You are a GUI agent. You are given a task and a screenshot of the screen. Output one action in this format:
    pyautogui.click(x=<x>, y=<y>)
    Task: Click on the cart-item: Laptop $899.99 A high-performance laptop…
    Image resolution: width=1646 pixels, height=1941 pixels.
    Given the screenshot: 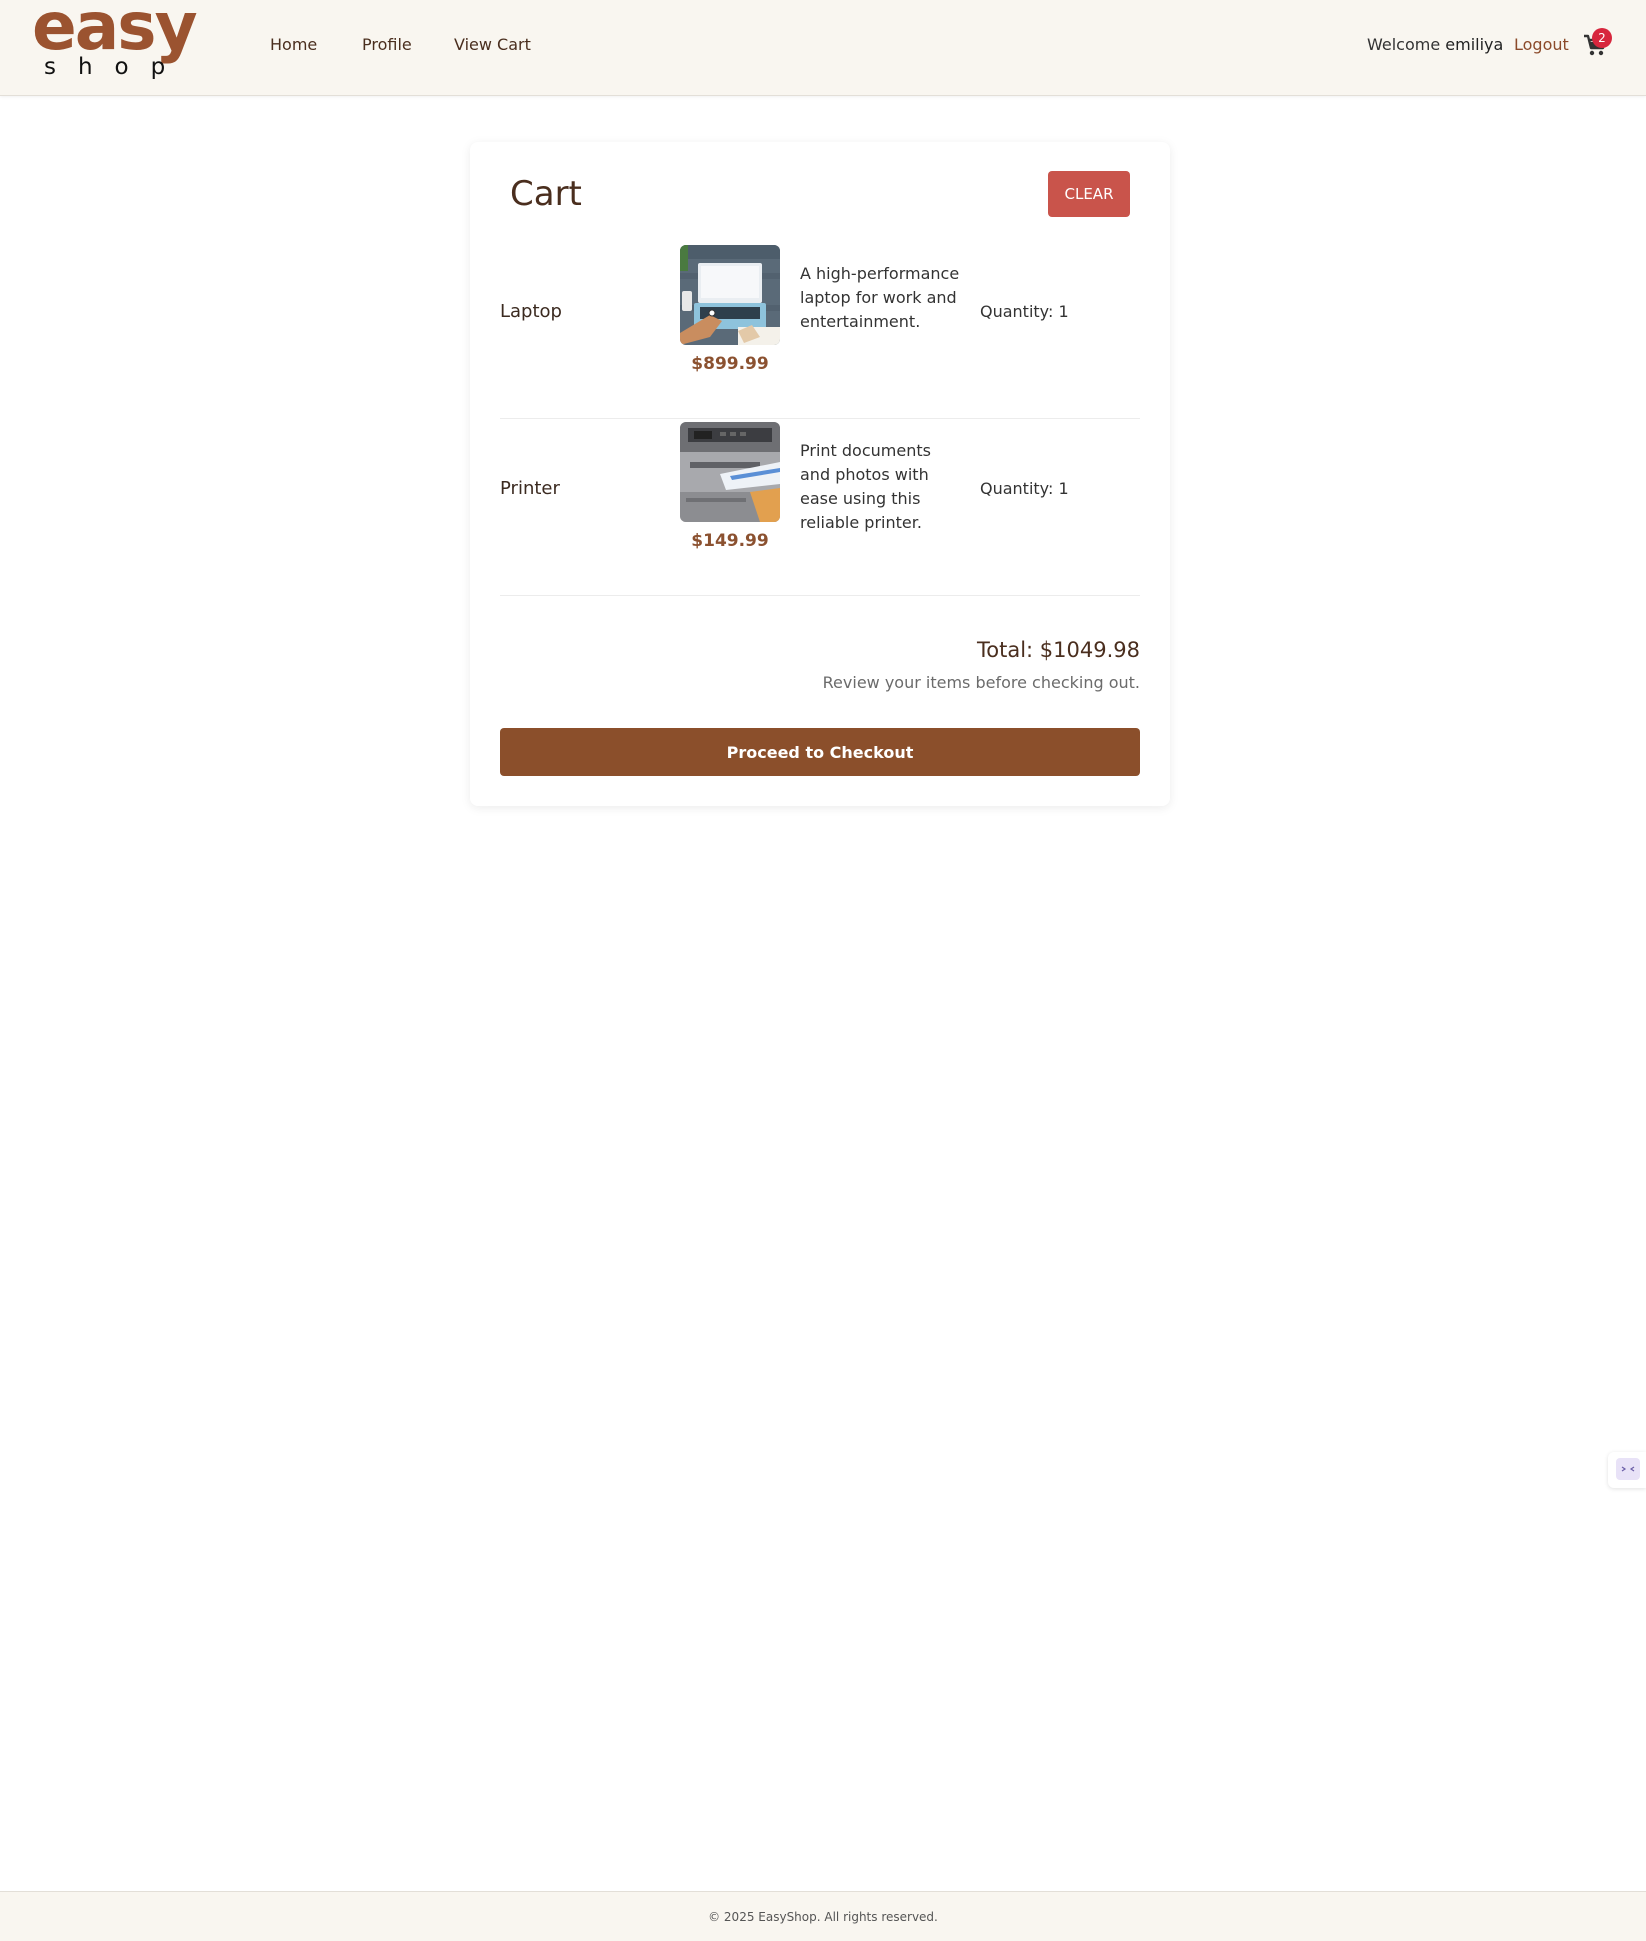 What is the action you would take?
    pyautogui.click(x=820, y=330)
    